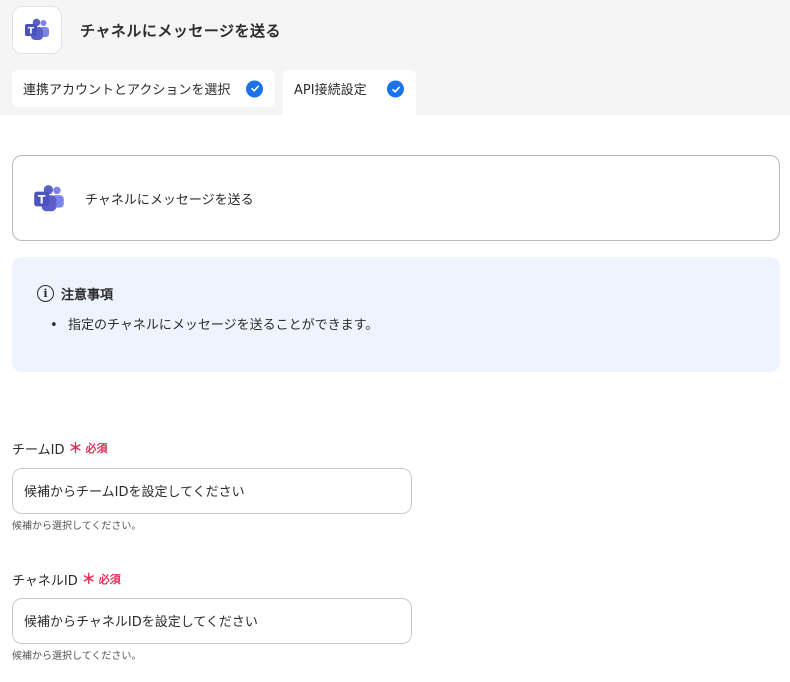 Image resolution: width=790 pixels, height=682 pixels. Describe the element at coordinates (181, 31) in the screenshot. I see `page-title: チャネルにメッセージを送る` at that location.